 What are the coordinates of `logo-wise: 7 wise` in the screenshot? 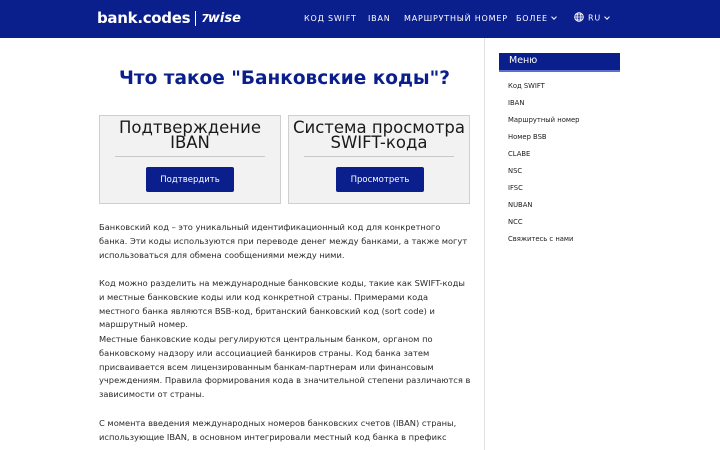 It's located at (221, 18).